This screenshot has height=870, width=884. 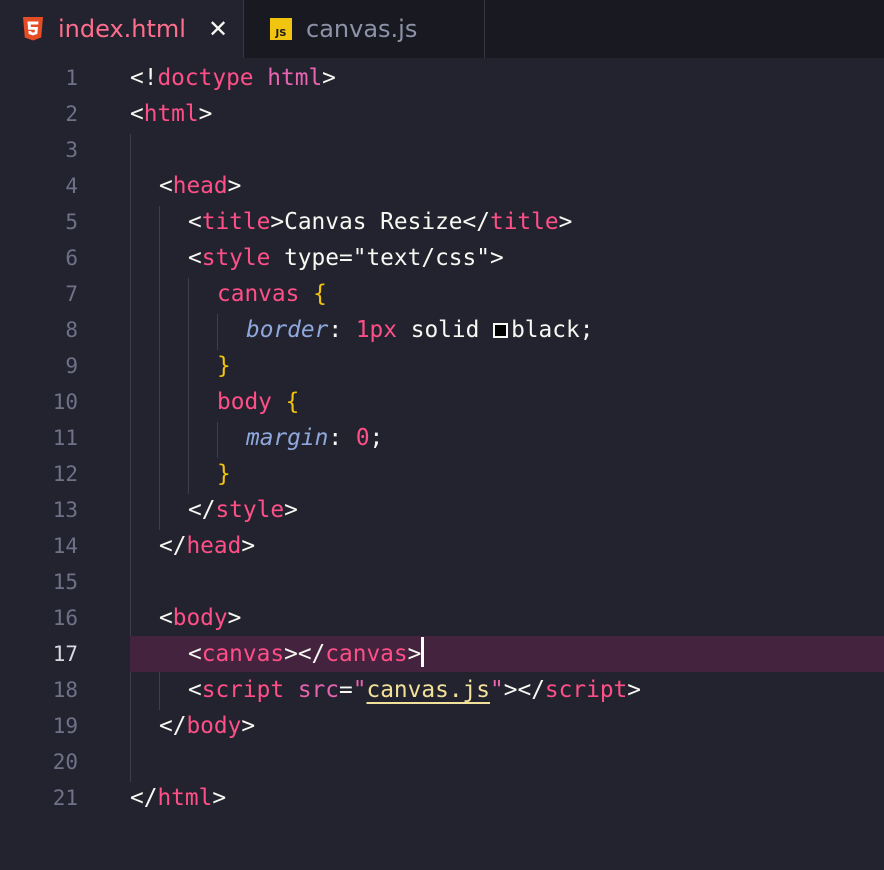 I want to click on line-number: 20, so click(x=65, y=762).